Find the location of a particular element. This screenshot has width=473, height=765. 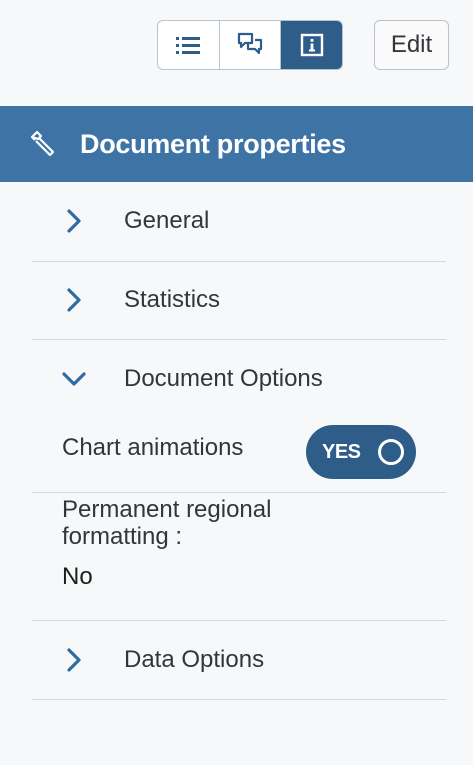

section-data-options: Data Options is located at coordinates (239, 660).